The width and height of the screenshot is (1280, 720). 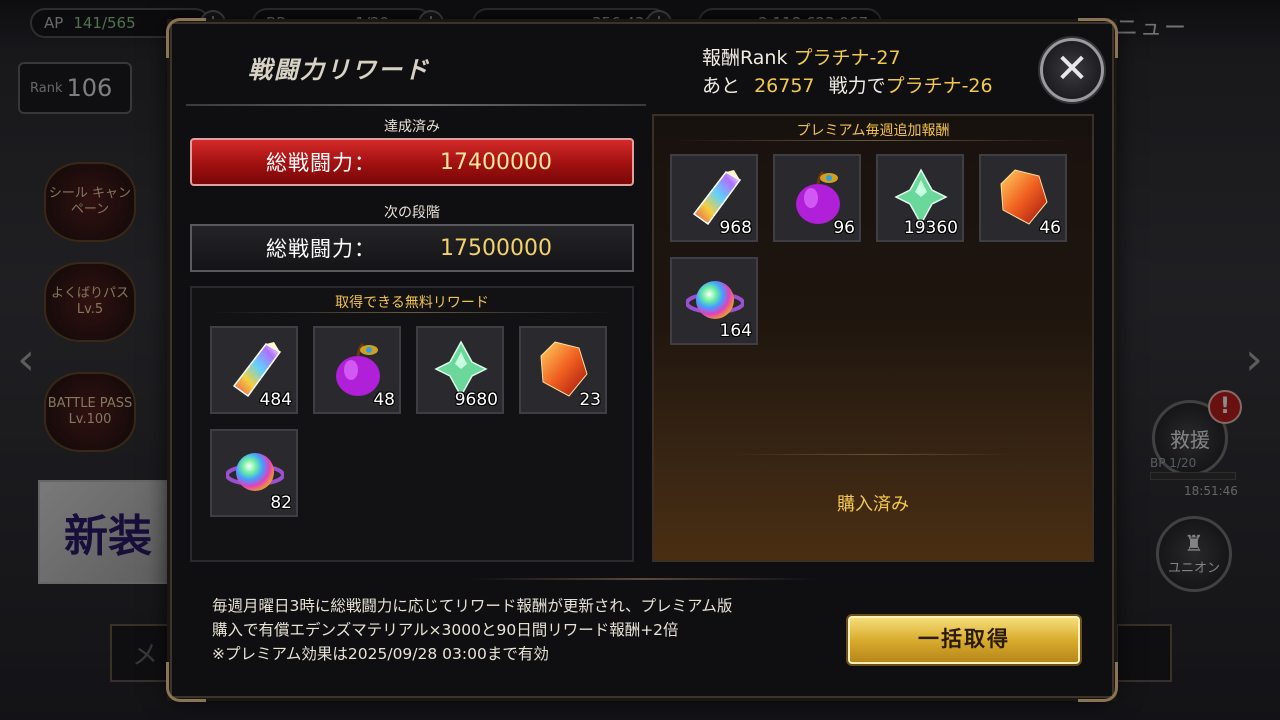 I want to click on next-rank-value: プラチナ-26, so click(x=939, y=86).